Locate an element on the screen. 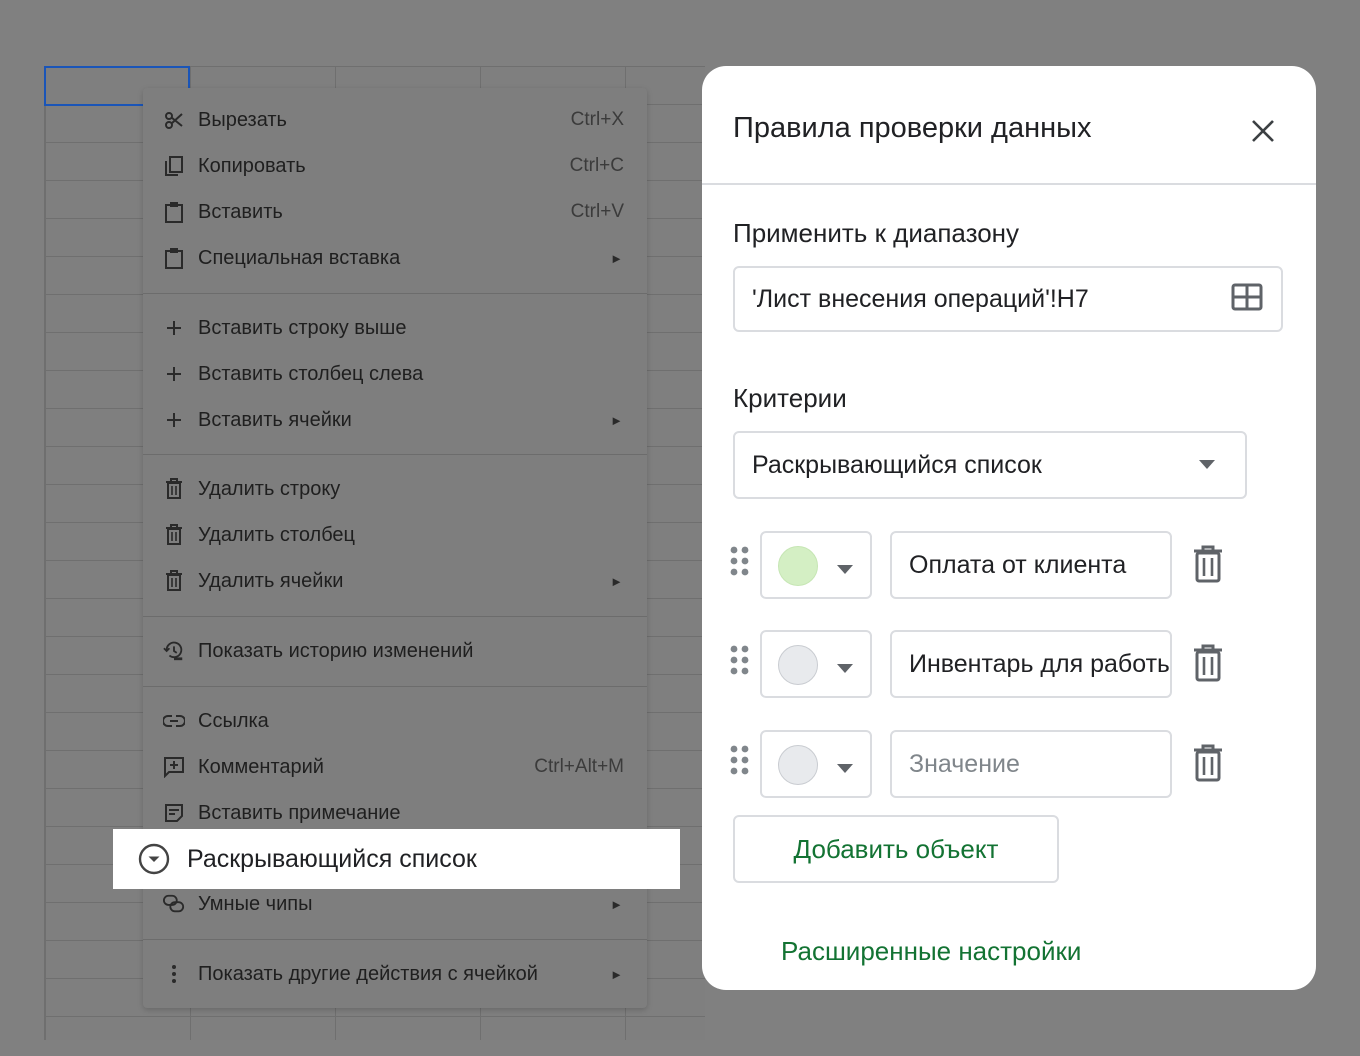 This screenshot has width=1360, height=1056. menu-item-label: Ссылка is located at coordinates (233, 720).